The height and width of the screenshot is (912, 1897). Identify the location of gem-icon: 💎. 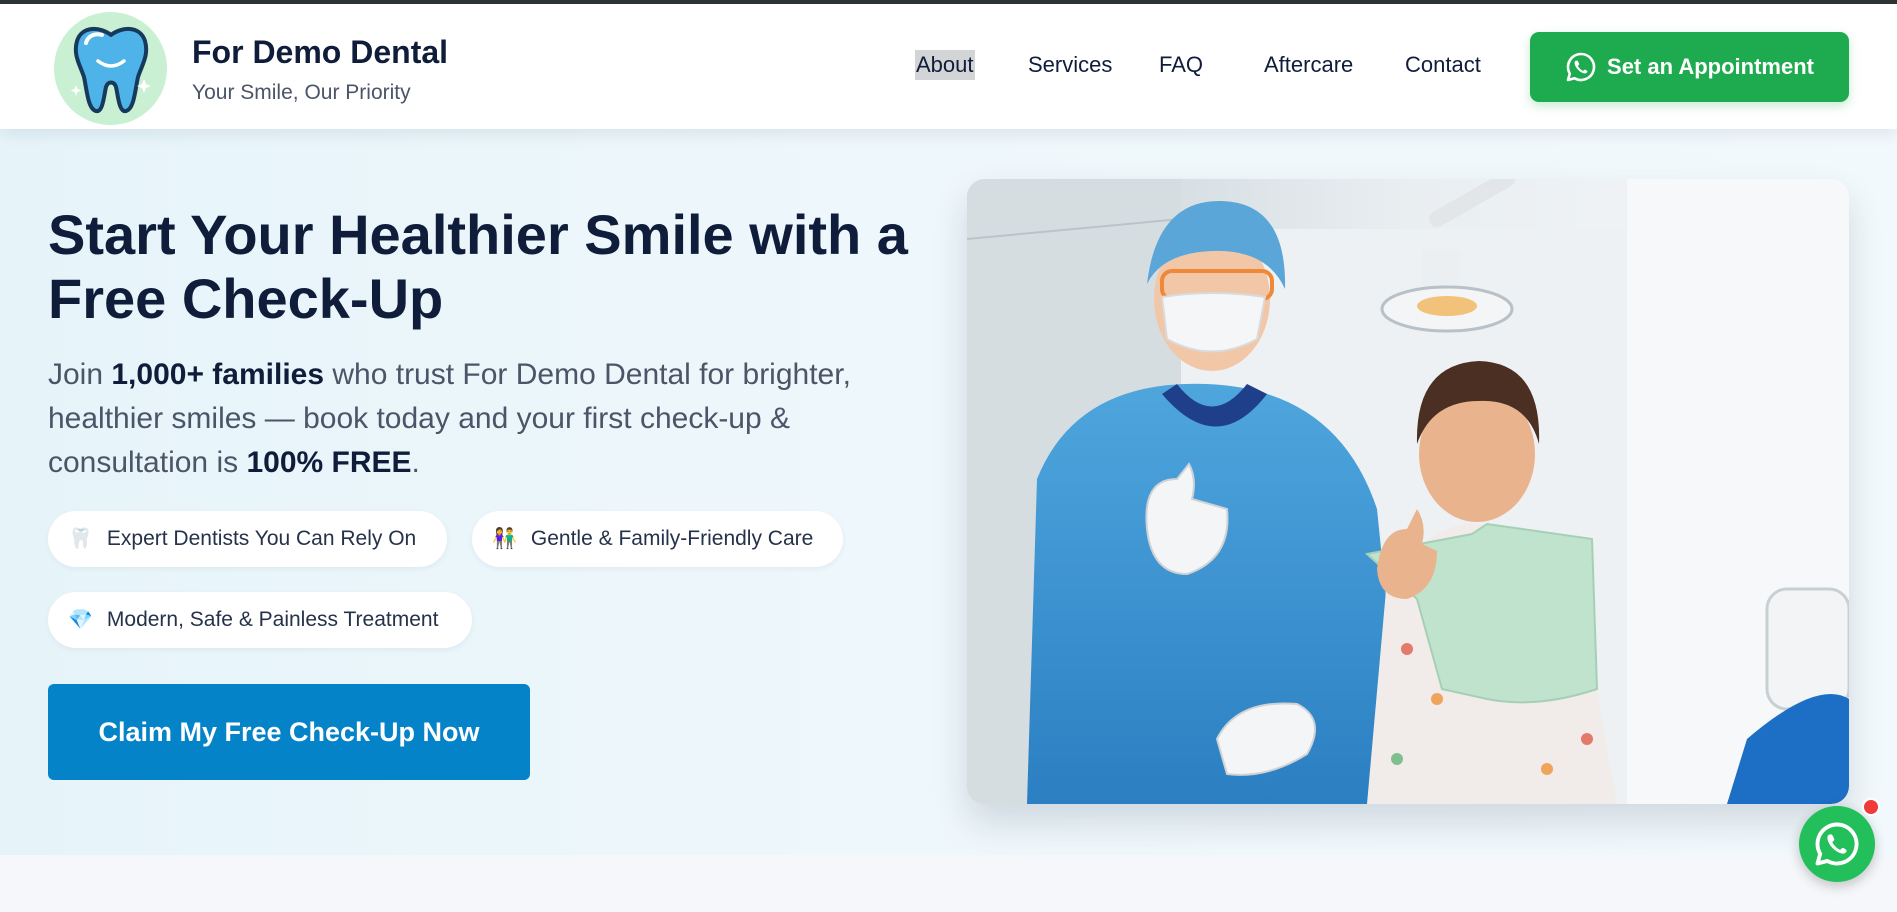
(80, 620).